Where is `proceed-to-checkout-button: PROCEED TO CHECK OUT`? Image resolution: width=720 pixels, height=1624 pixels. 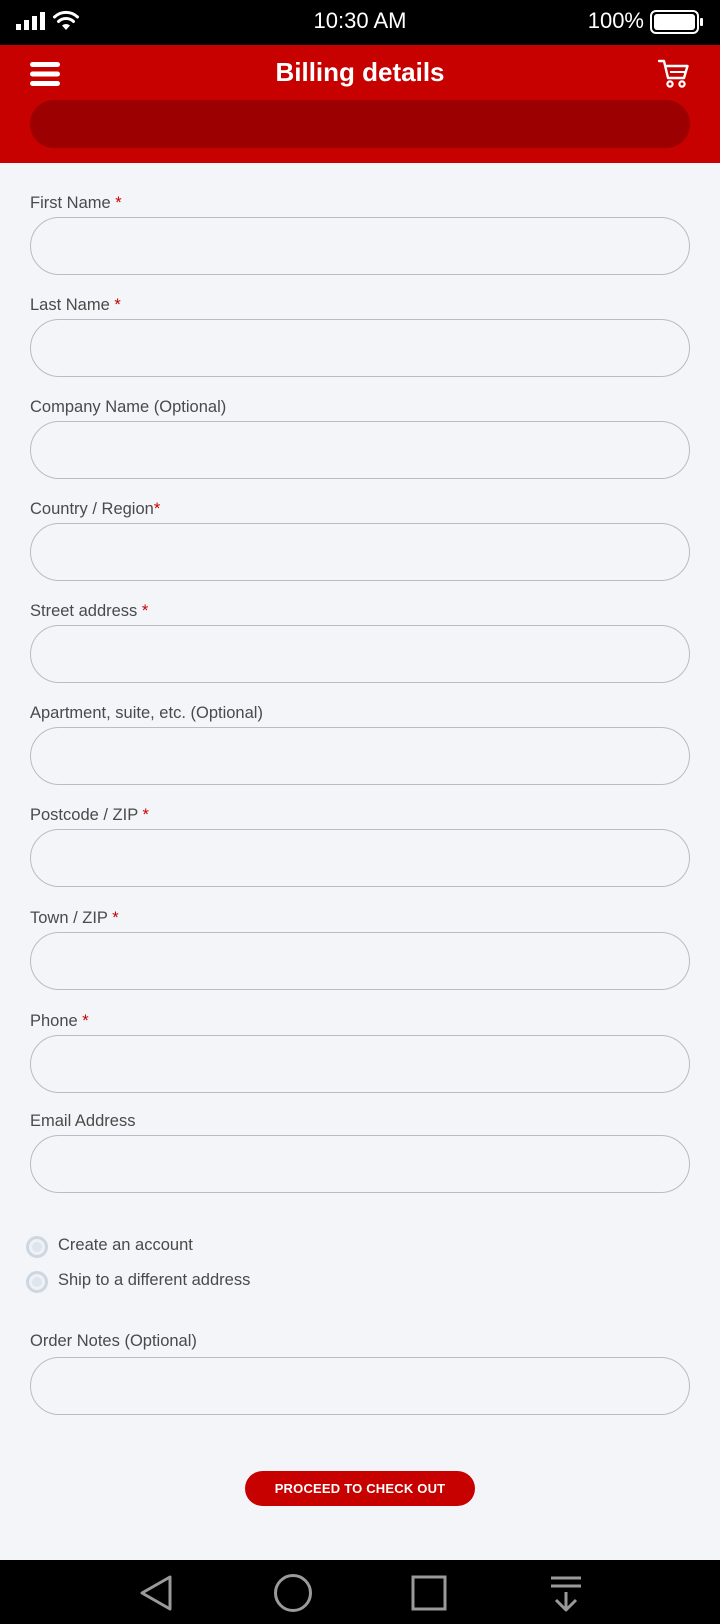
proceed-to-checkout-button: PROCEED TO CHECK OUT is located at coordinates (360, 1488).